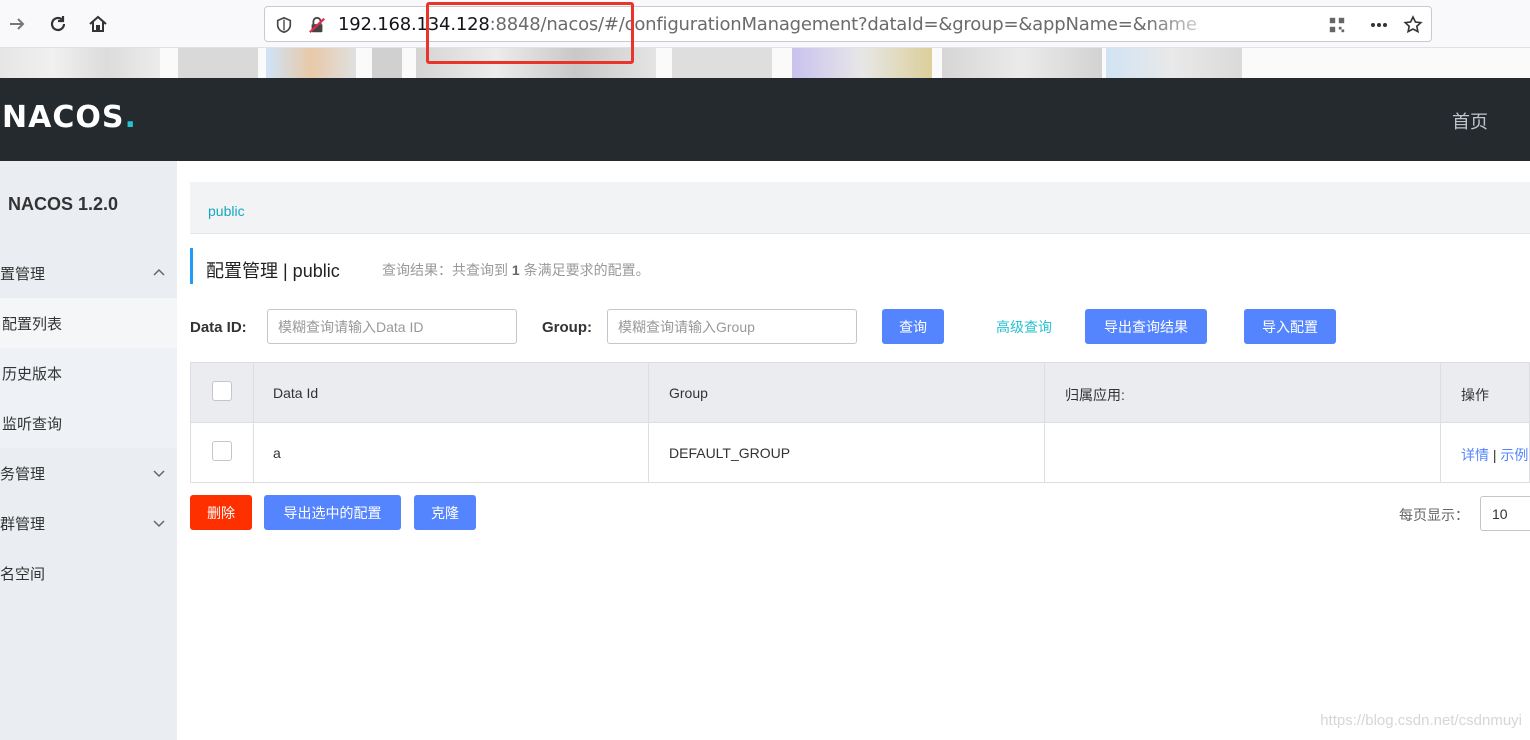 Image resolution: width=1530 pixels, height=740 pixels. I want to click on sidebar-item-label: 群管理, so click(23, 524).